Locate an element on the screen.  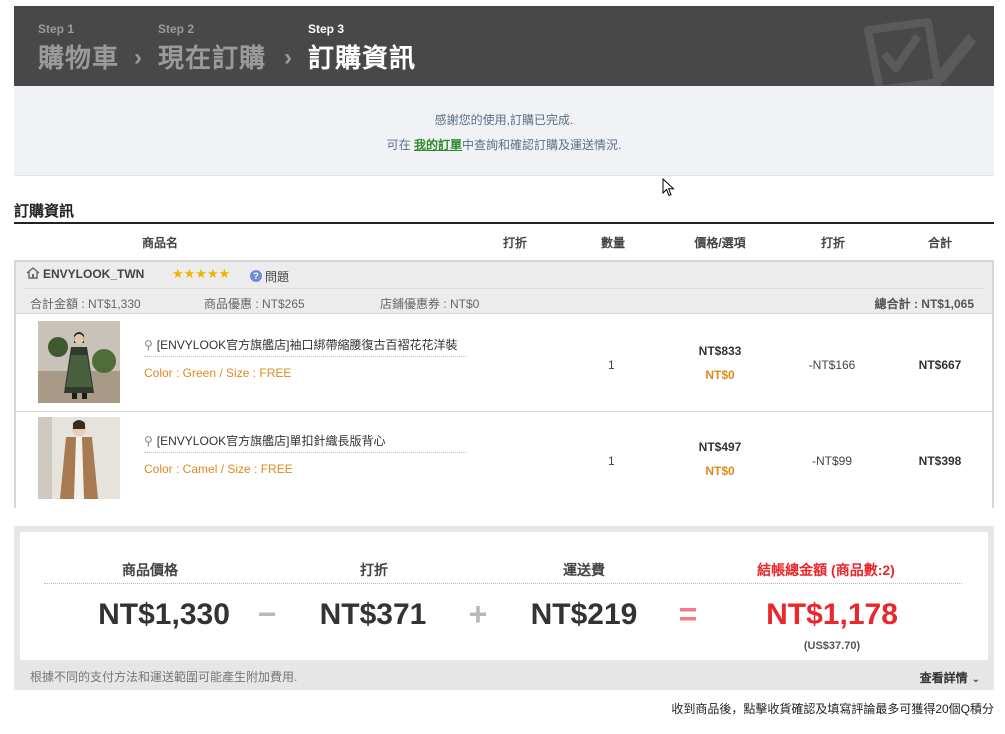
equals-icon: = is located at coordinates (688, 614).